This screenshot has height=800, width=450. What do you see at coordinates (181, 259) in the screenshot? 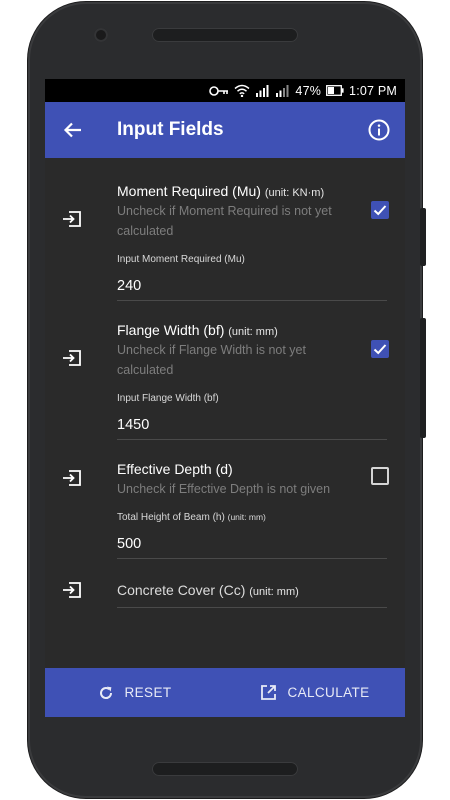
I see `input-label: Input Moment Required (Mu)` at bounding box center [181, 259].